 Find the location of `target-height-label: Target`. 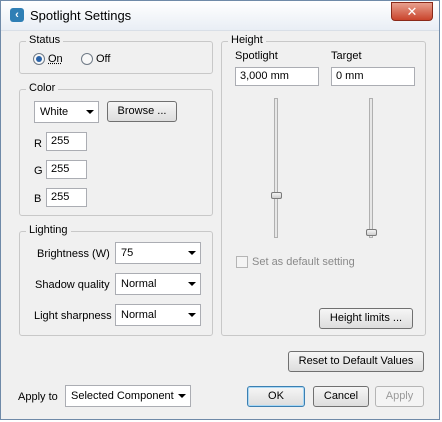

target-height-label: Target is located at coordinates (346, 56).